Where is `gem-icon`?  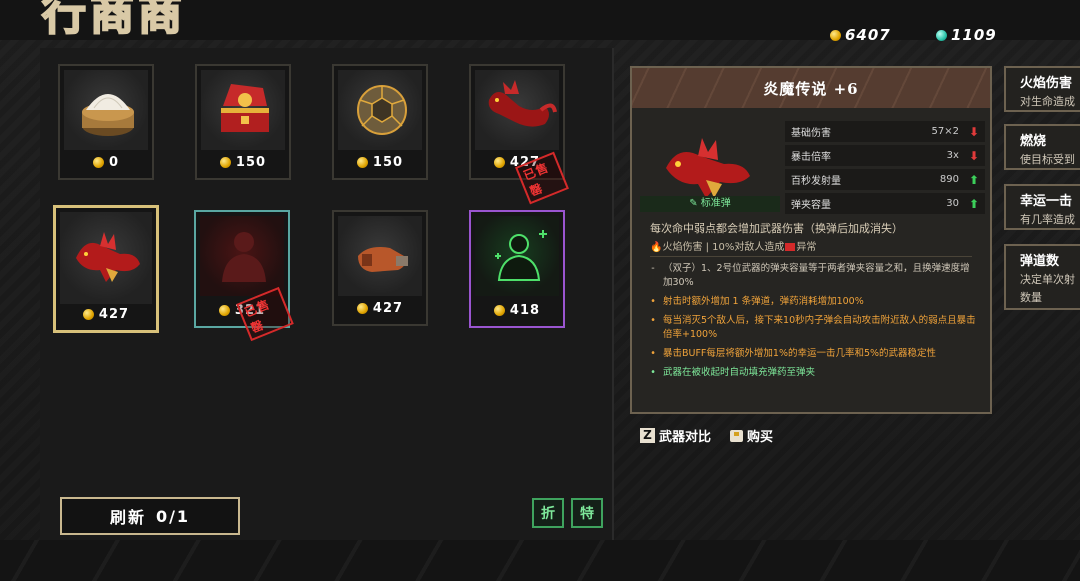 gem-icon is located at coordinates (941, 35).